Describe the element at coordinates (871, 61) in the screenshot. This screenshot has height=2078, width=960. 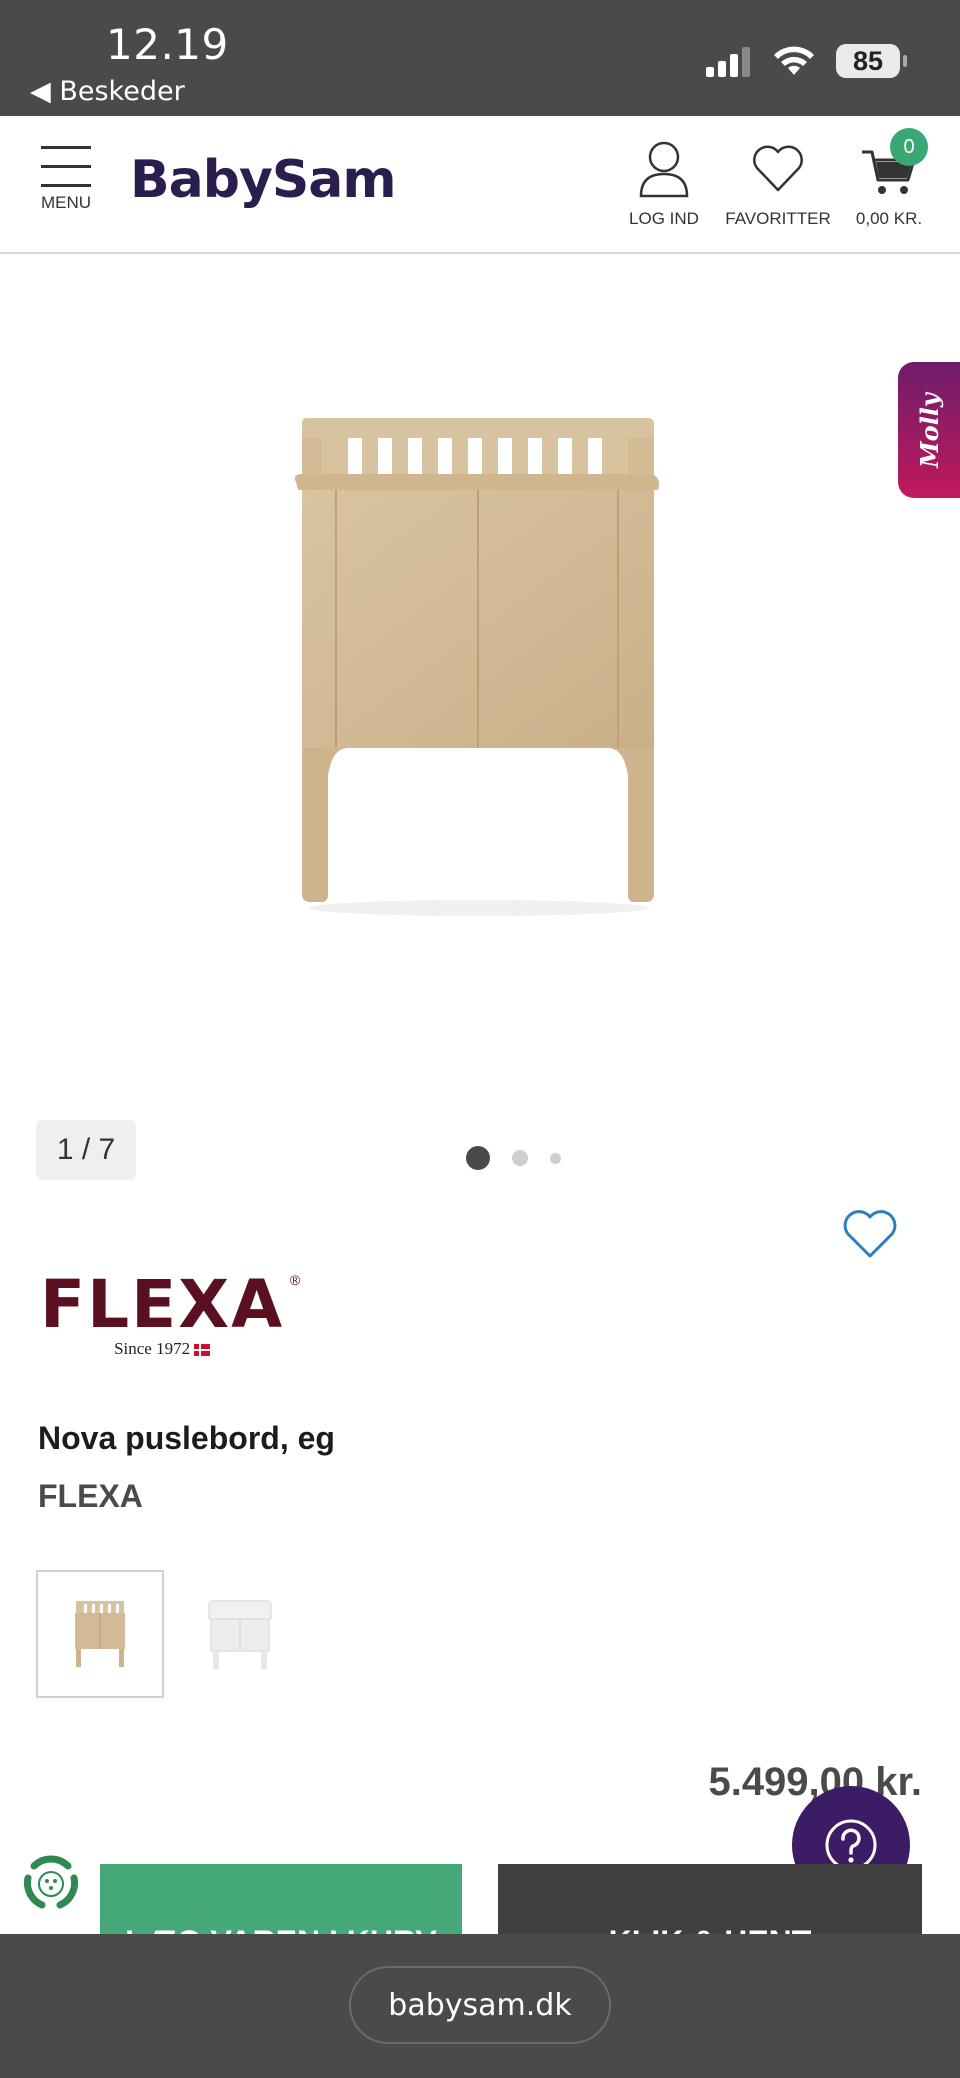
I see `battery-icon: 85` at that location.